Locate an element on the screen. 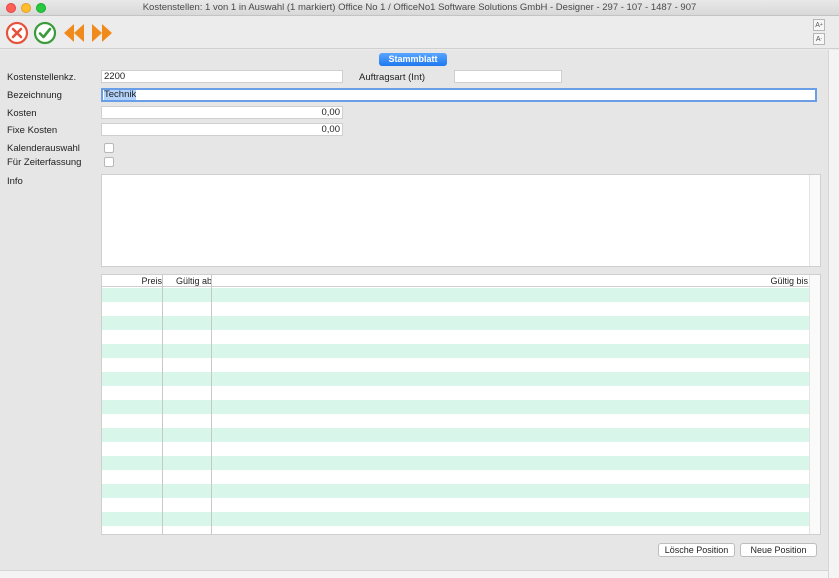 This screenshot has width=839, height=578. cancel-x-icon is located at coordinates (16, 32).